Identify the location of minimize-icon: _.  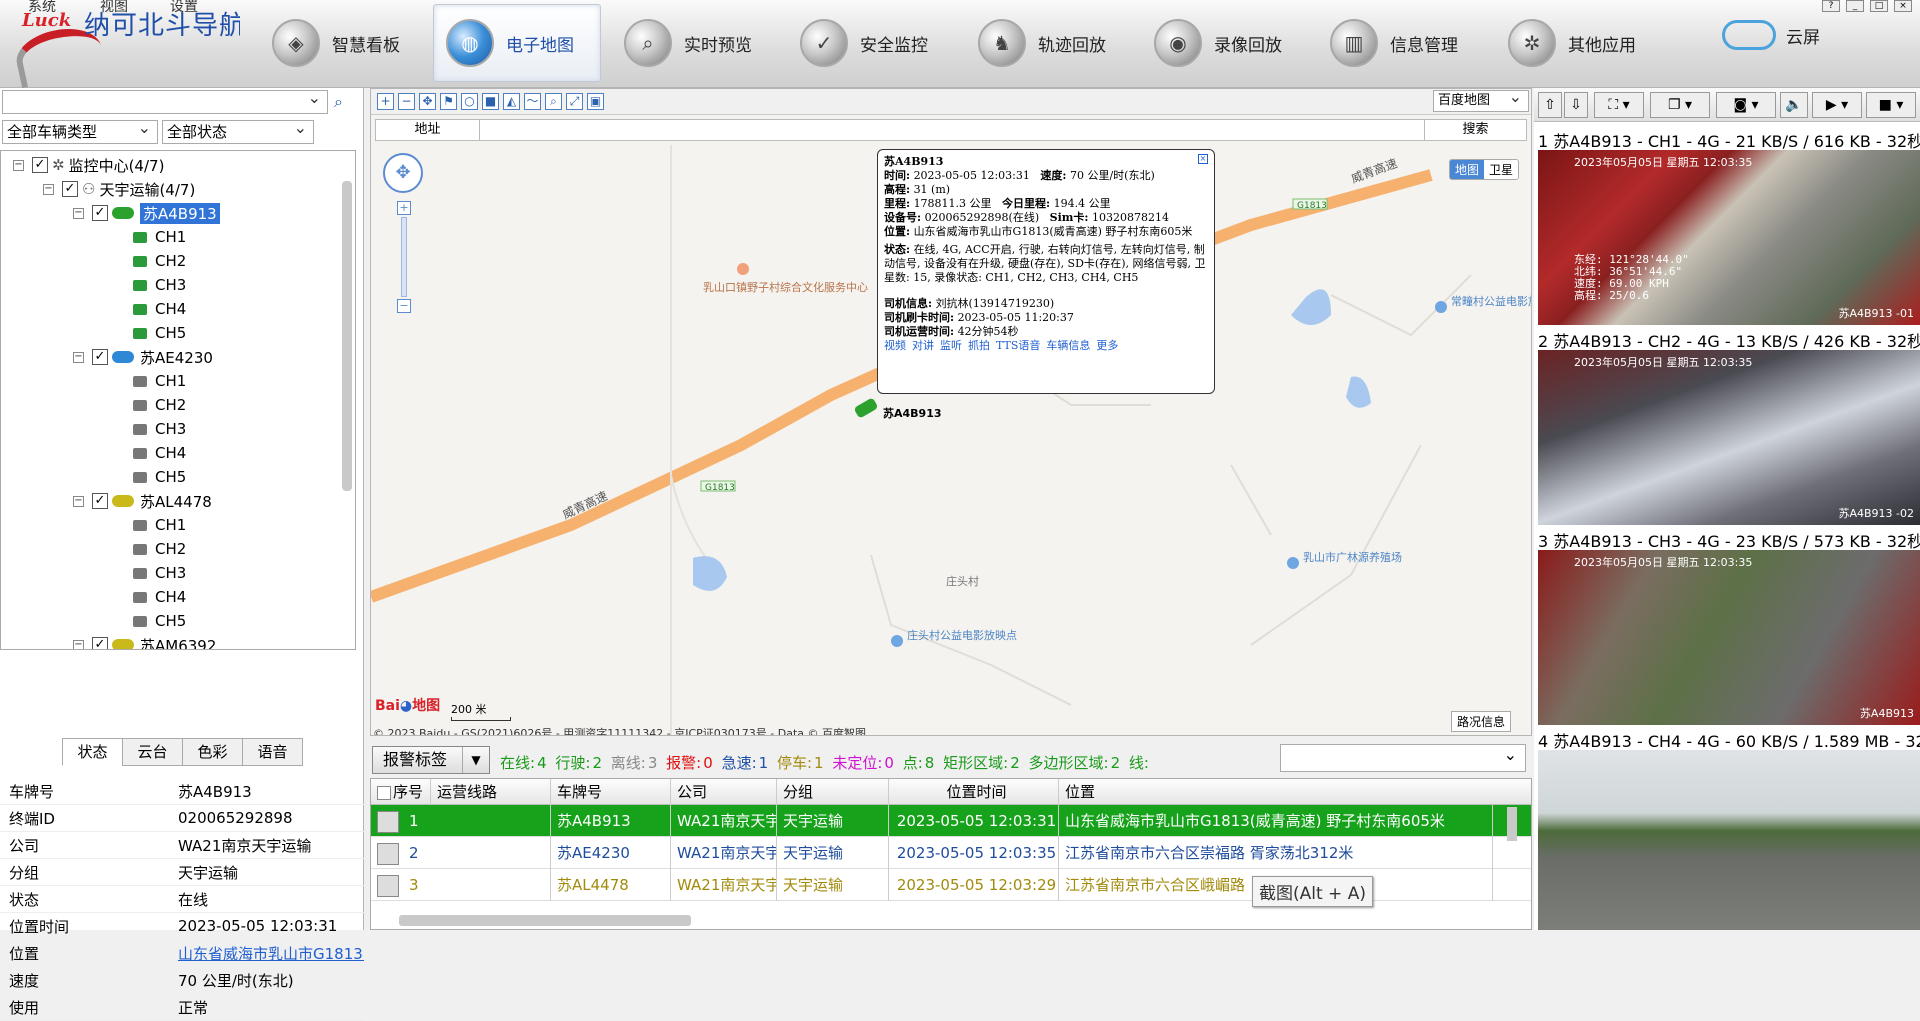
(1855, 6).